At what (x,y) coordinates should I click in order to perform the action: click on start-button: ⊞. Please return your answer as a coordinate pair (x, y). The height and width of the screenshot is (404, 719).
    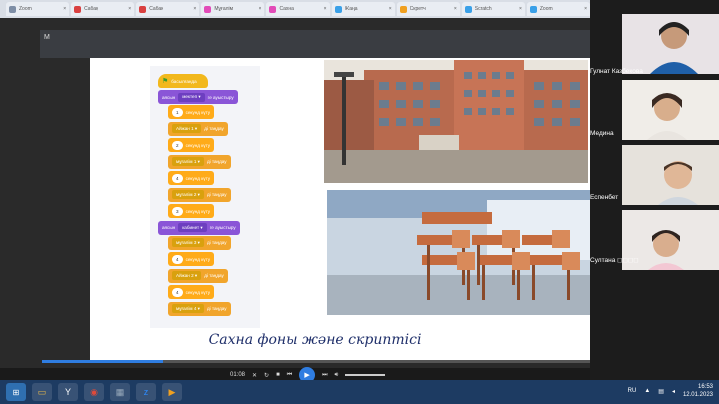
    Looking at the image, I should click on (16, 392).